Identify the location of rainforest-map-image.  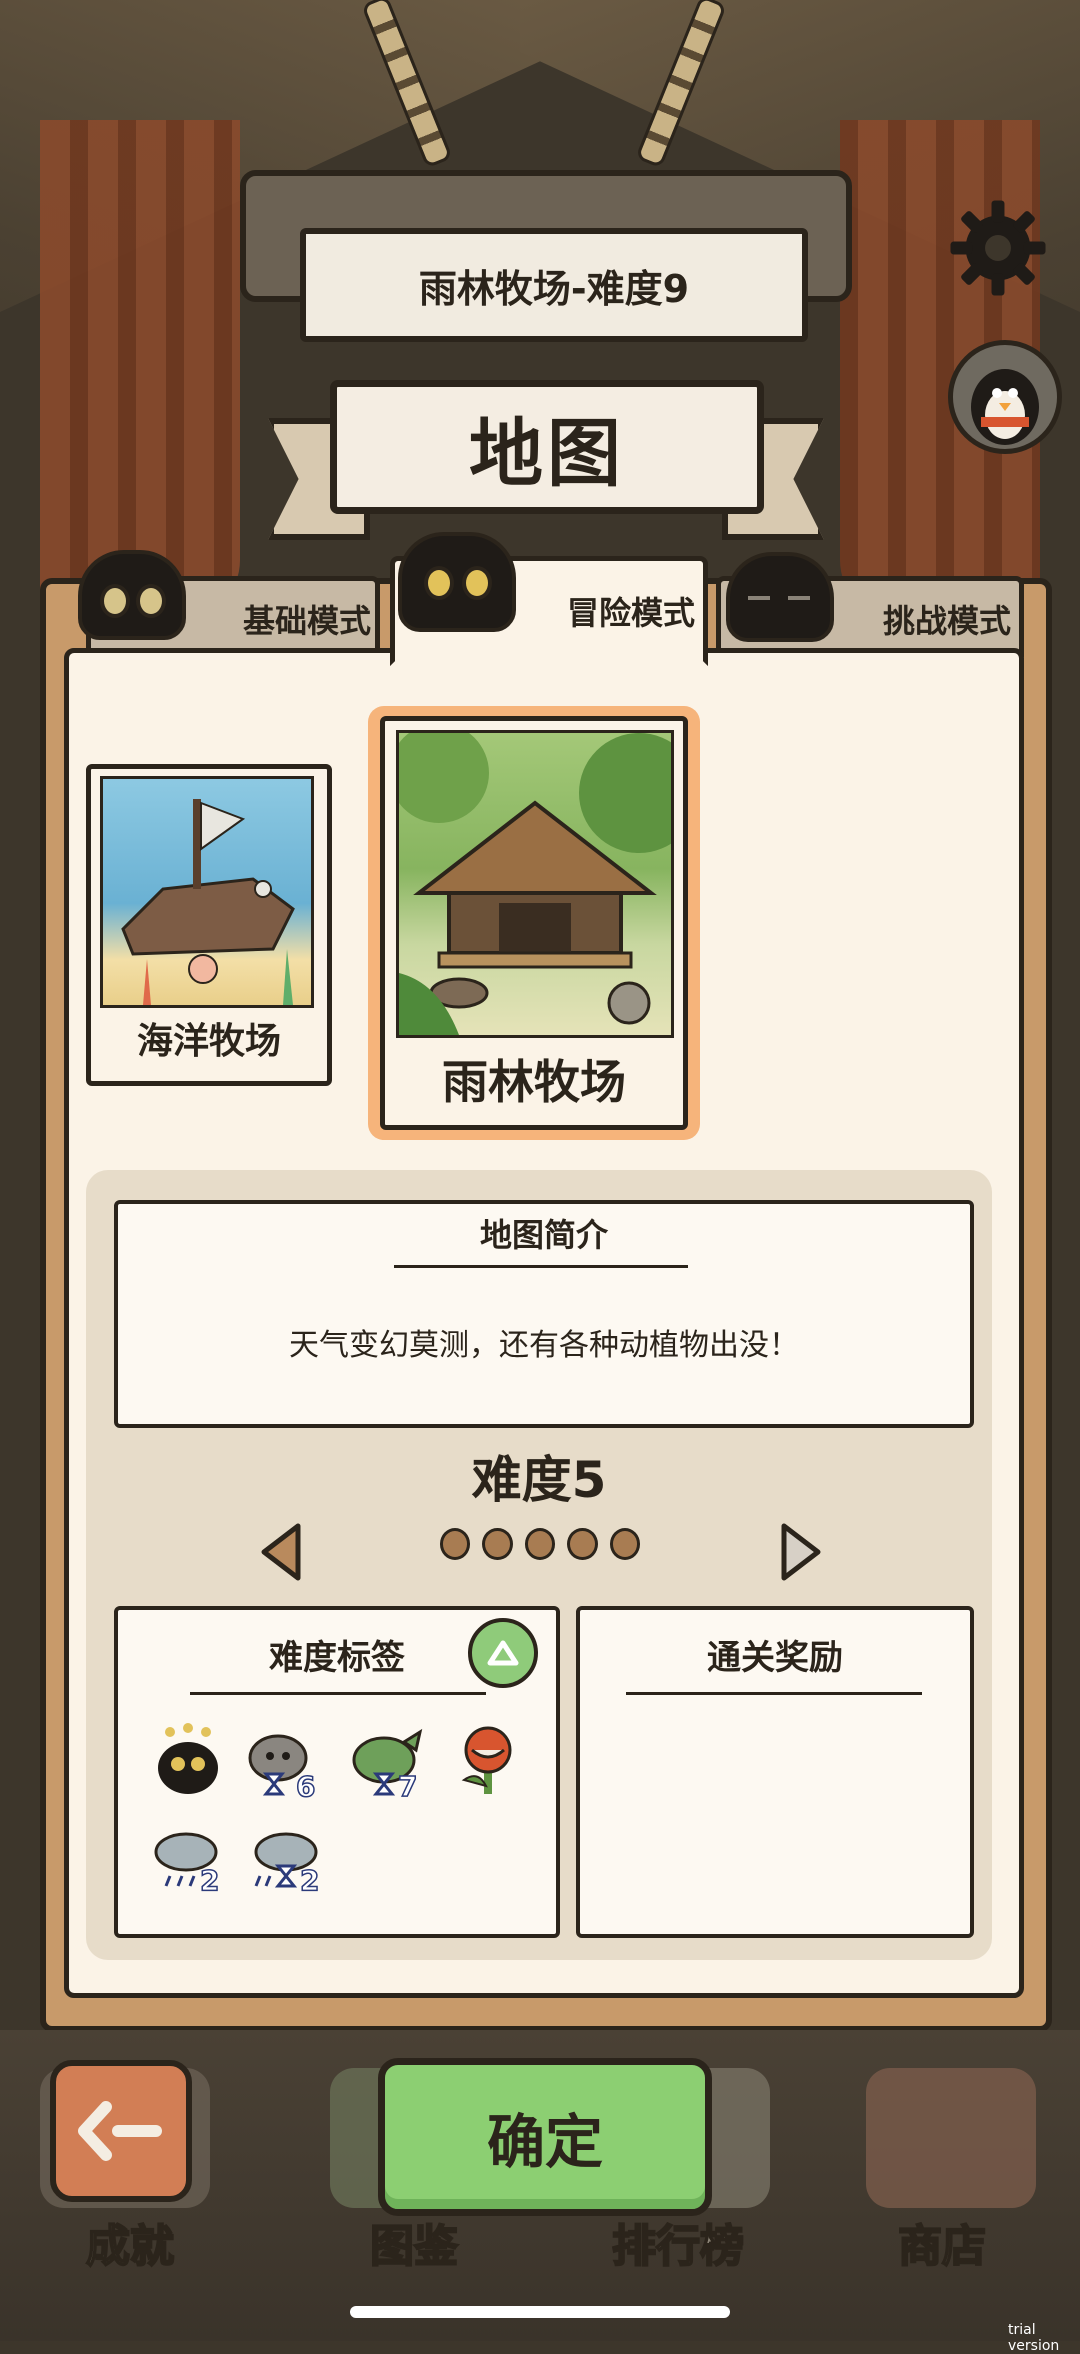
(535, 884).